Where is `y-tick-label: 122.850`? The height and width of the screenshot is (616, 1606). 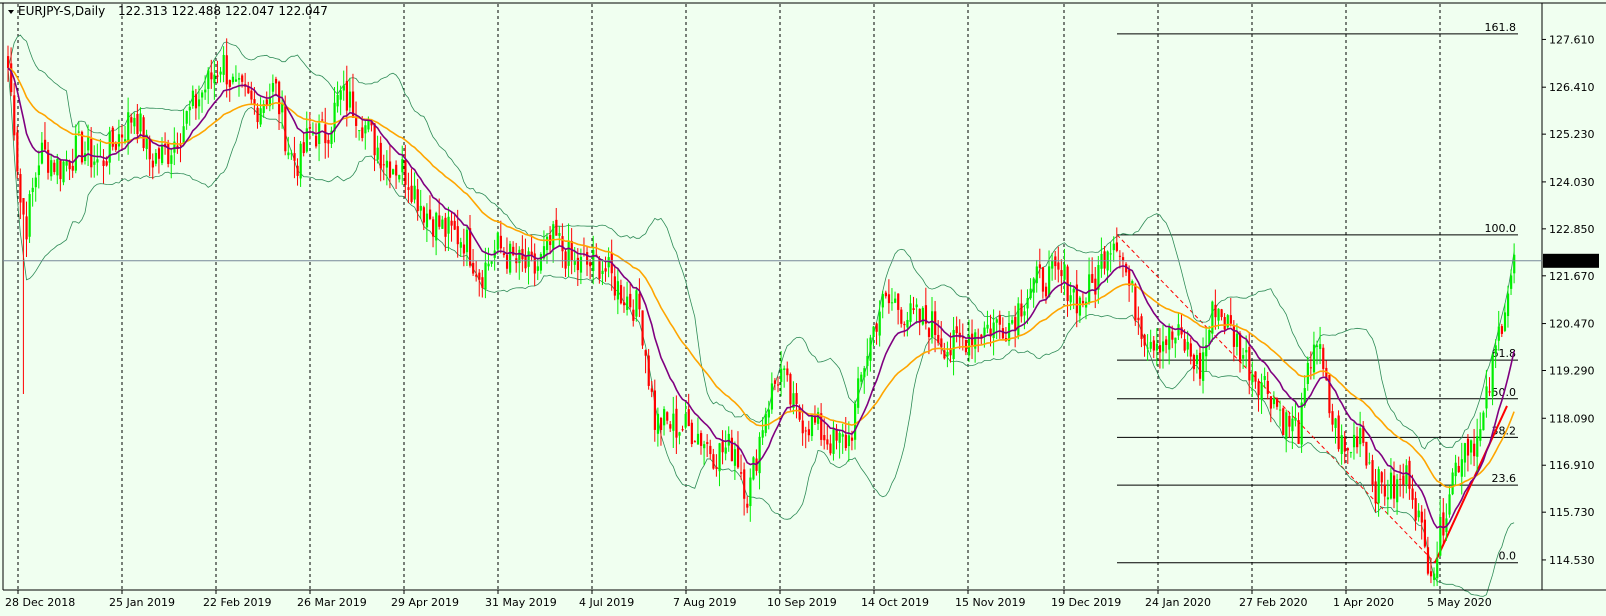 y-tick-label: 122.850 is located at coordinates (1572, 229).